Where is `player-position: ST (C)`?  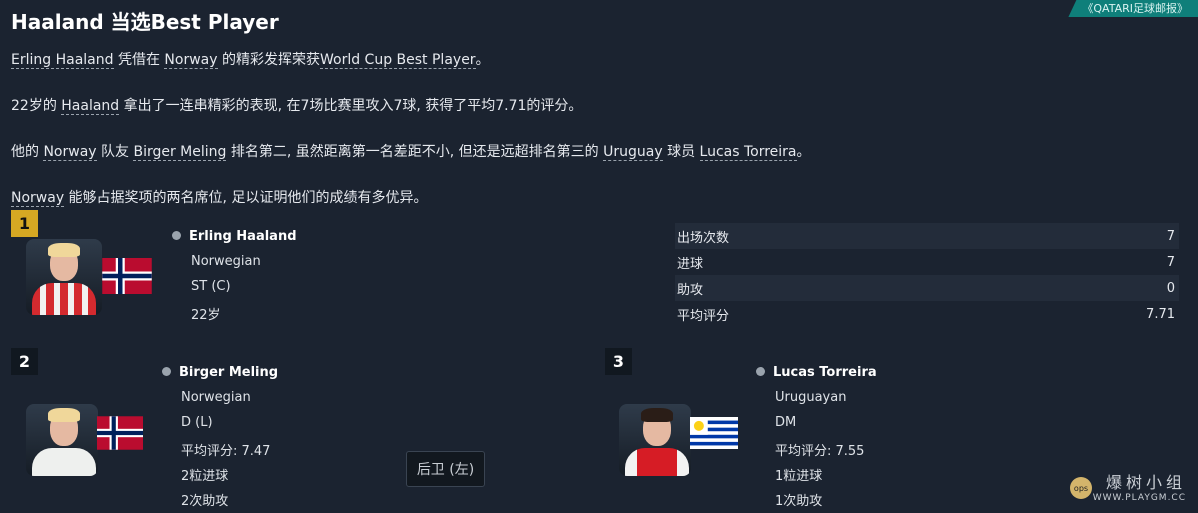
player-position: ST (C) is located at coordinates (211, 286).